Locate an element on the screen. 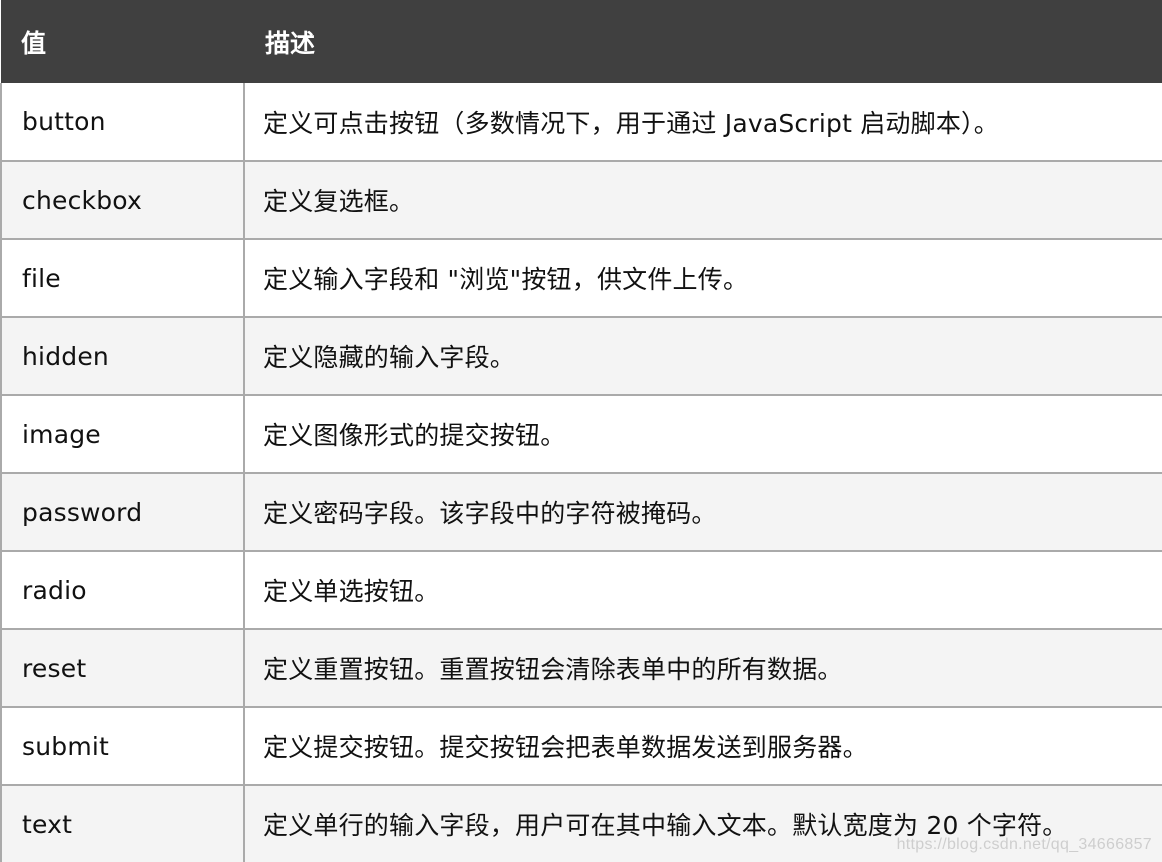 The width and height of the screenshot is (1162, 862). cell-value: checkbox is located at coordinates (122, 200).